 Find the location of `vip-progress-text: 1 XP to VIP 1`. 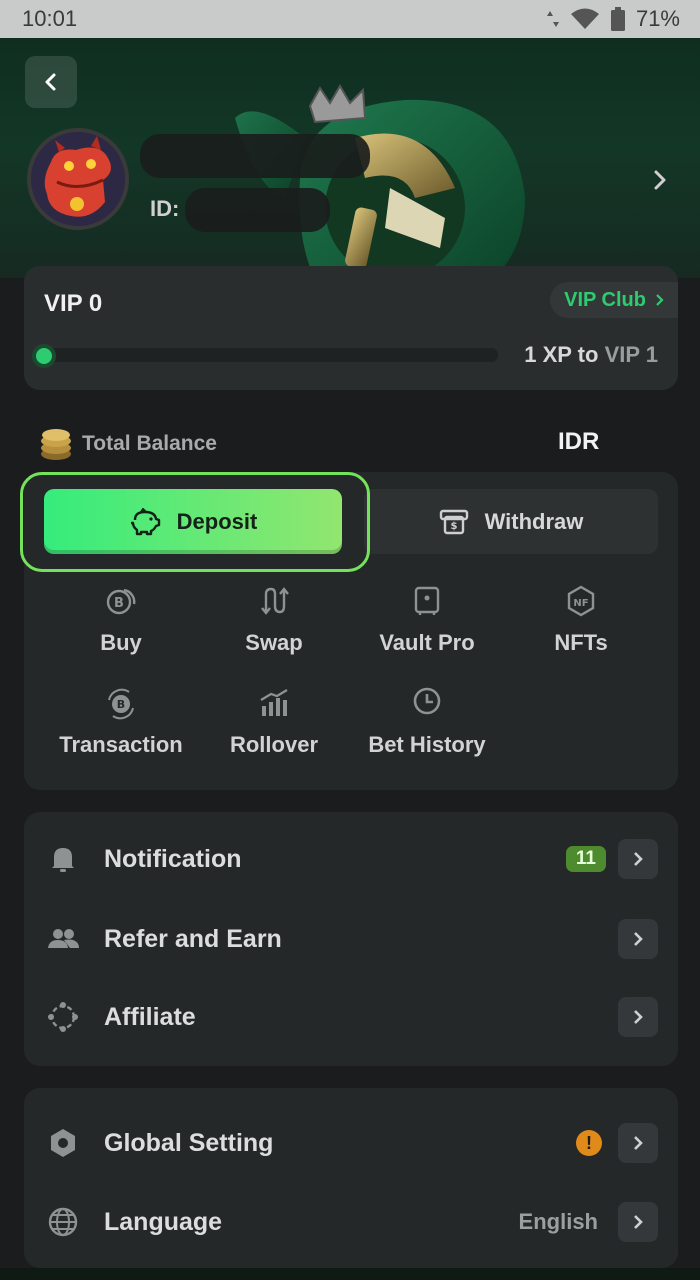

vip-progress-text: 1 XP to VIP 1 is located at coordinates (591, 355).